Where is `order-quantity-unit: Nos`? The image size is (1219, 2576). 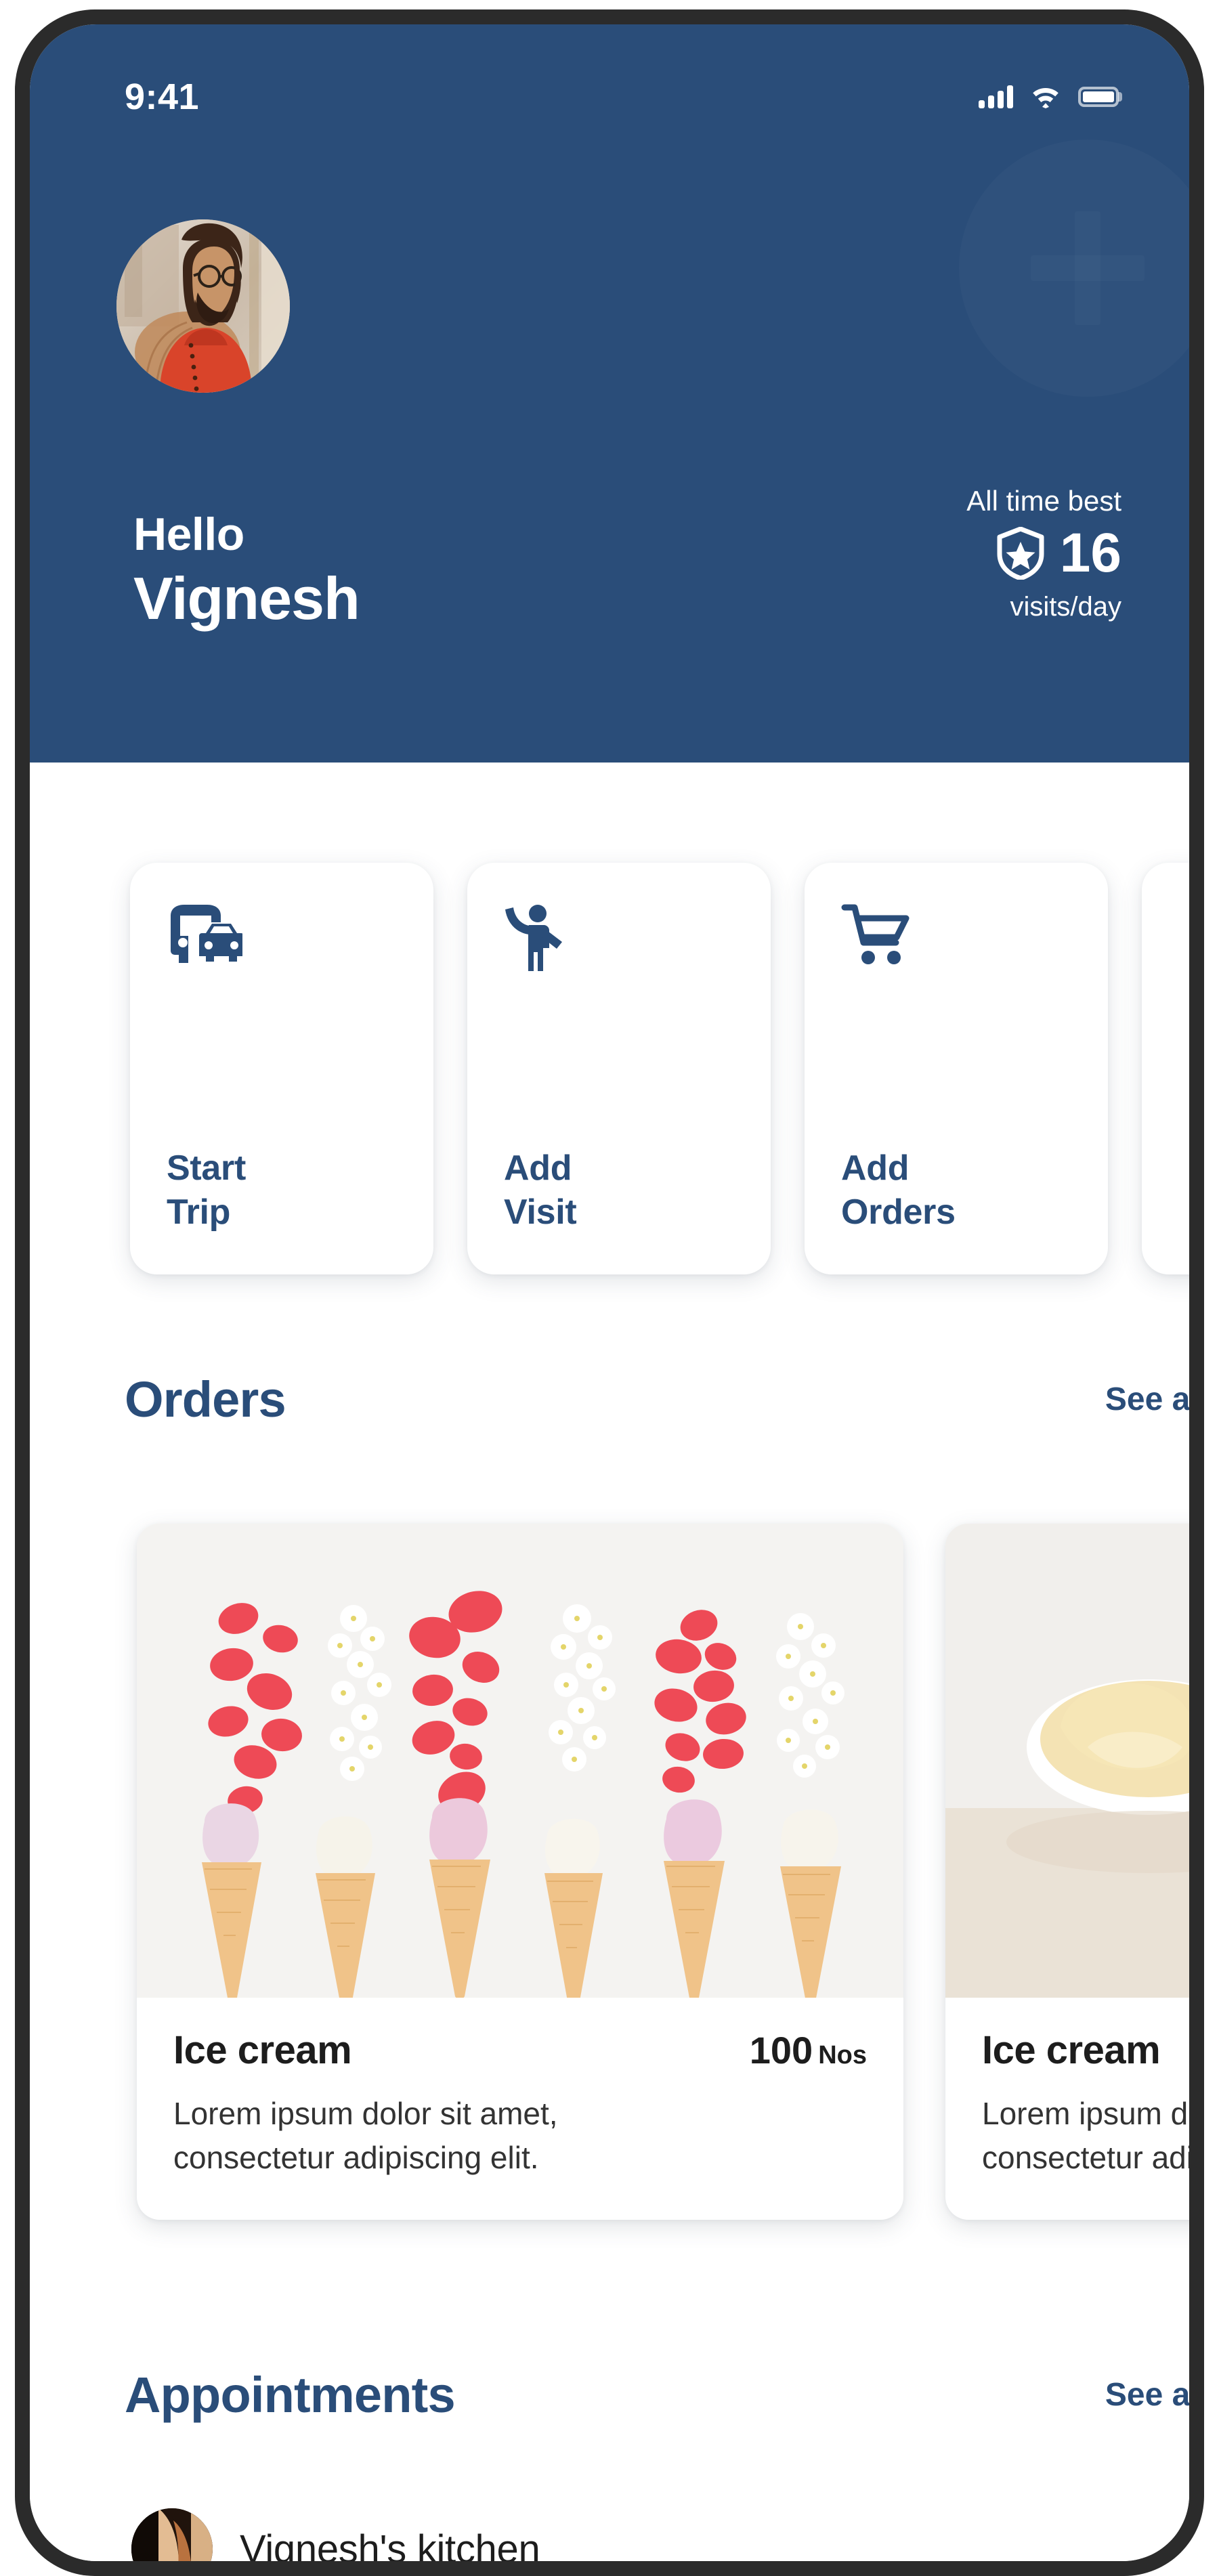 order-quantity-unit: Nos is located at coordinates (842, 2055).